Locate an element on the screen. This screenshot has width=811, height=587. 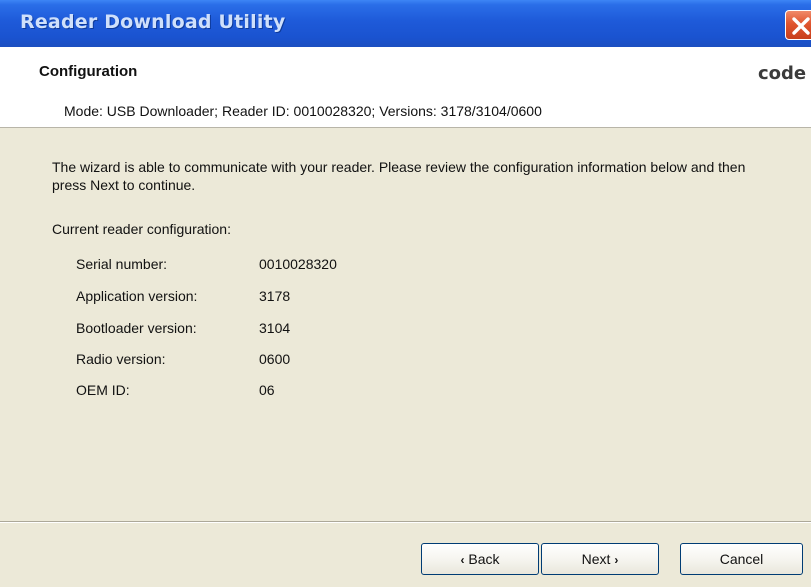
config-key: OEM ID: is located at coordinates (103, 390).